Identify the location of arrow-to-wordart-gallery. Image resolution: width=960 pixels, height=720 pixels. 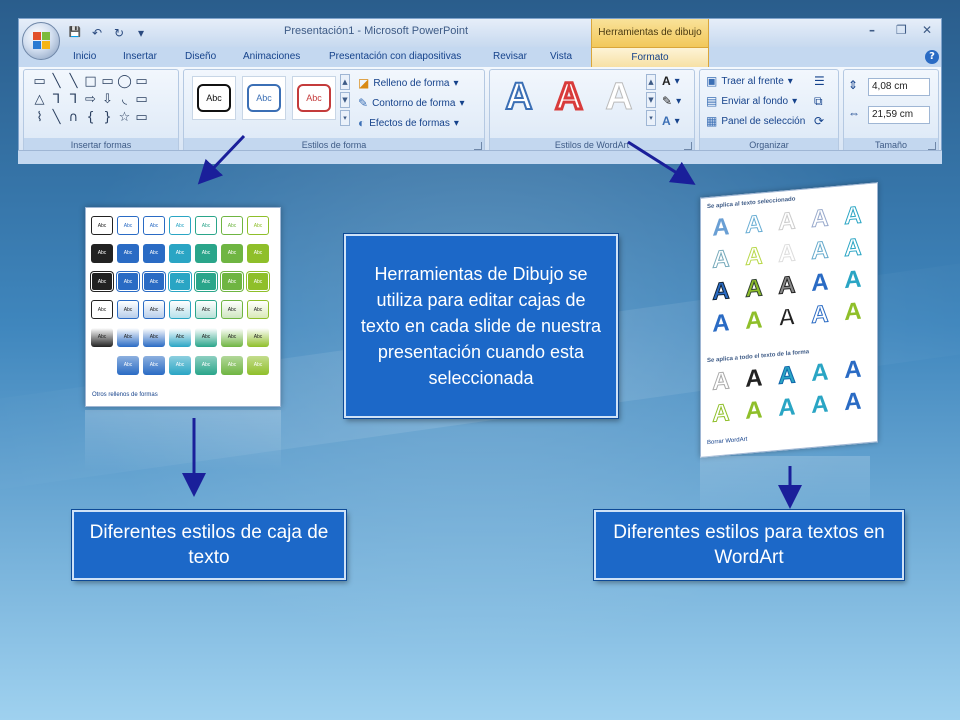
(661, 162).